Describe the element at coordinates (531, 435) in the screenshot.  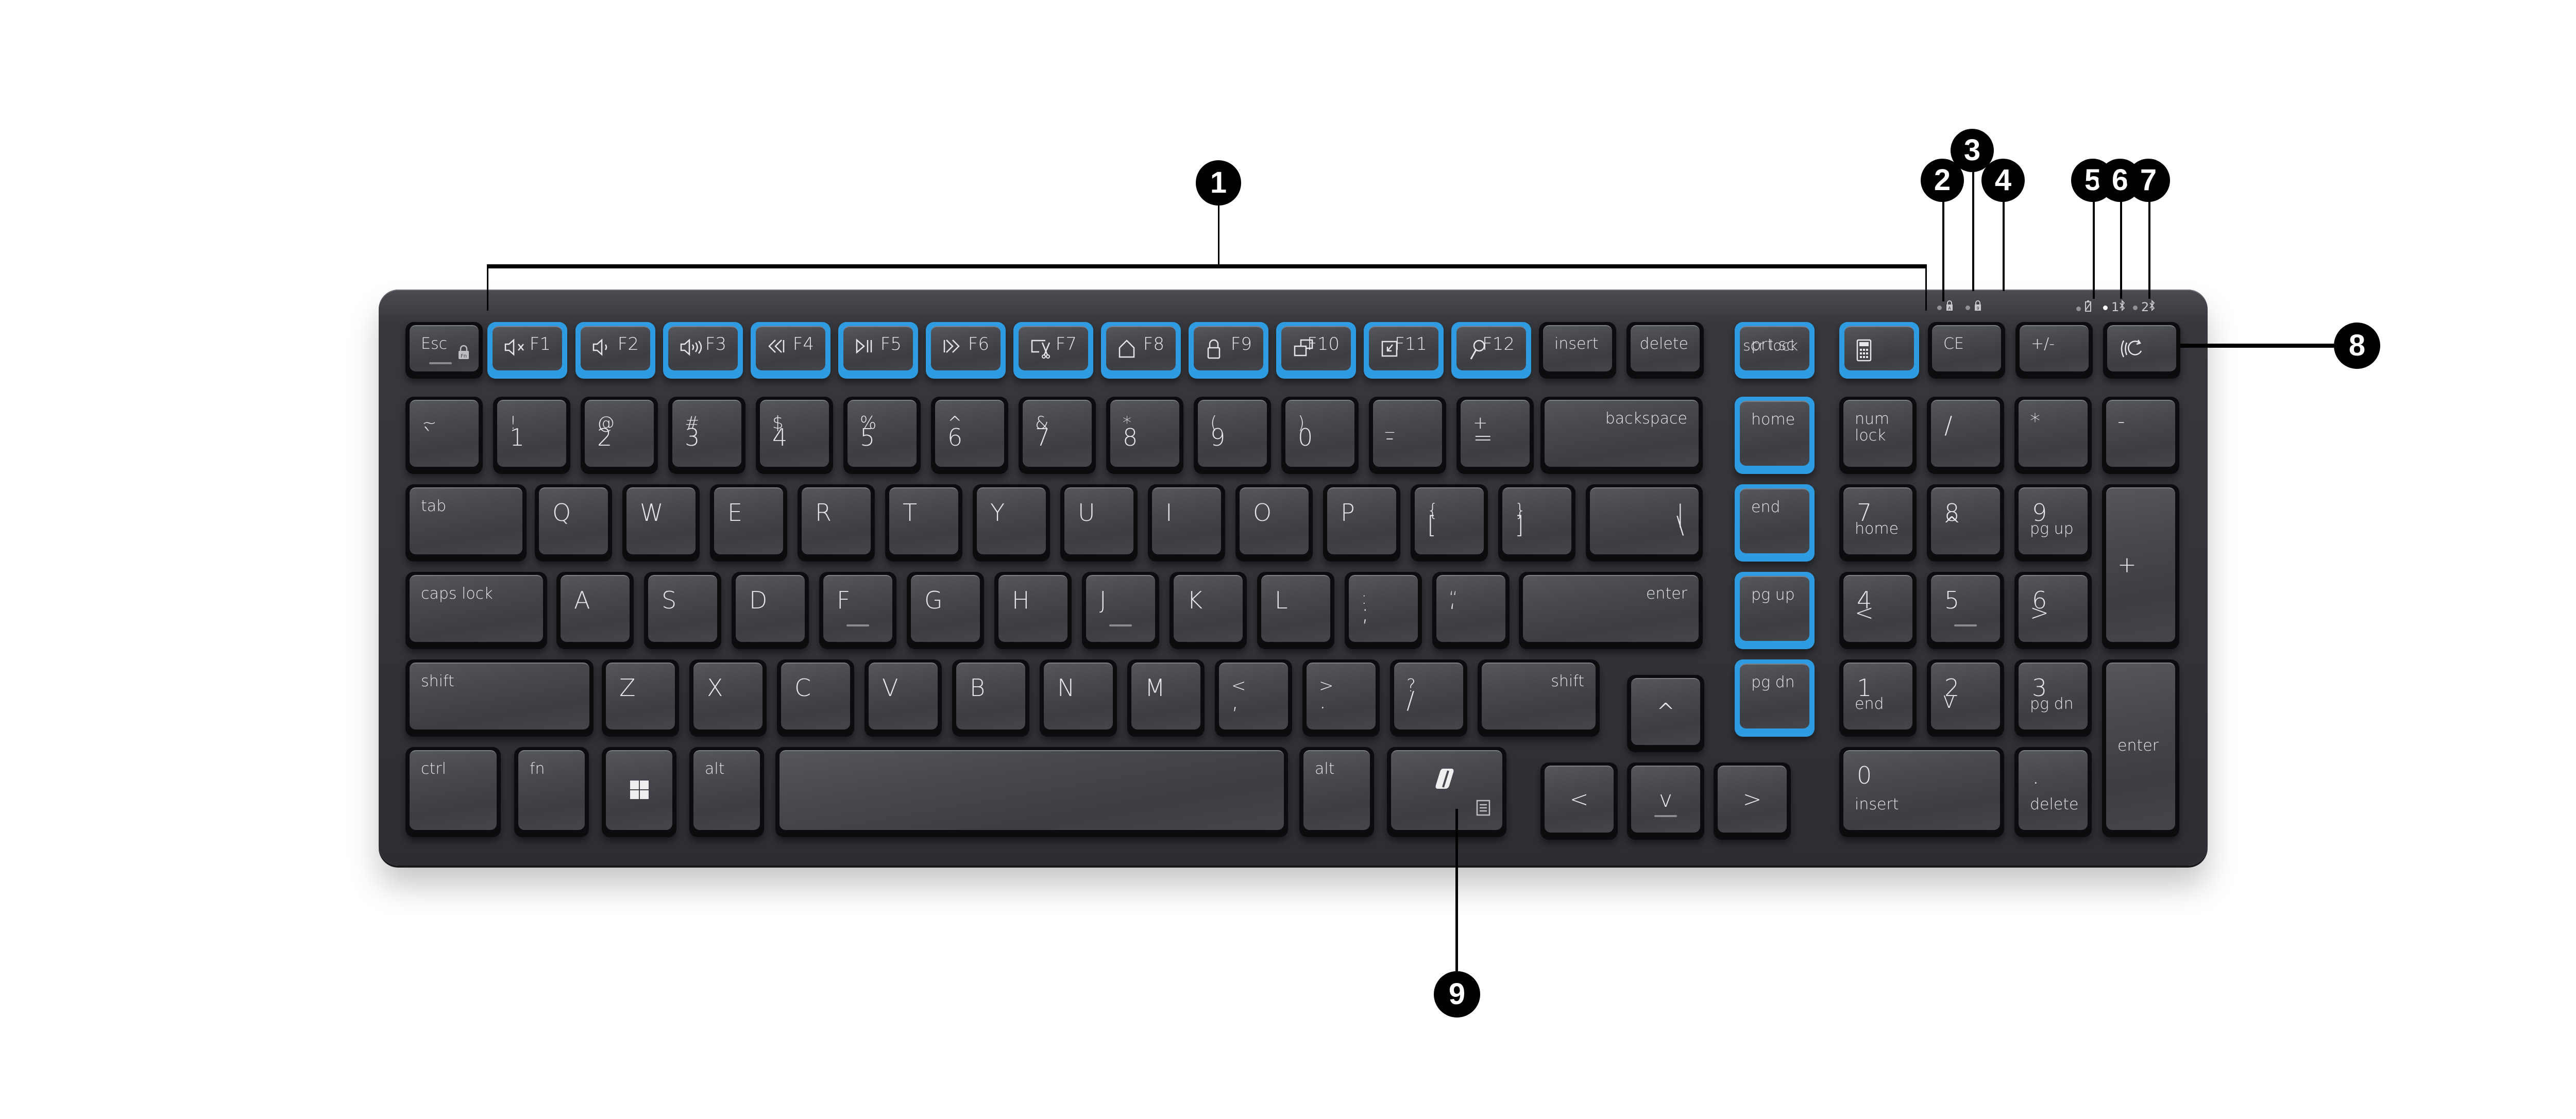
I see `key-n1: ! 1` at that location.